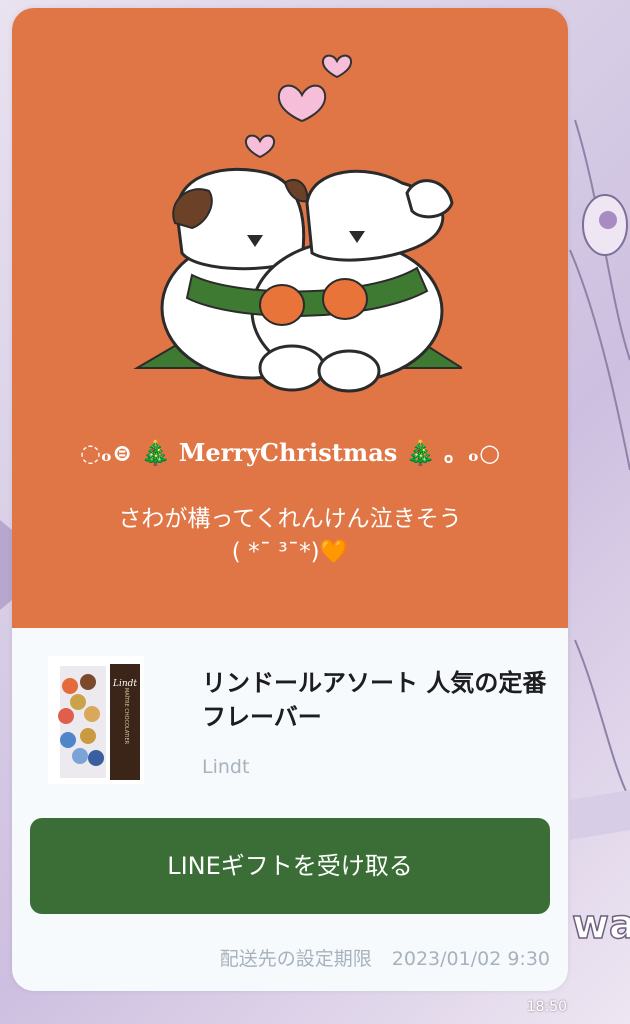  Describe the element at coordinates (379, 700) in the screenshot. I see `product-title: リンドールアソート 人気の定番フレーバー` at that location.